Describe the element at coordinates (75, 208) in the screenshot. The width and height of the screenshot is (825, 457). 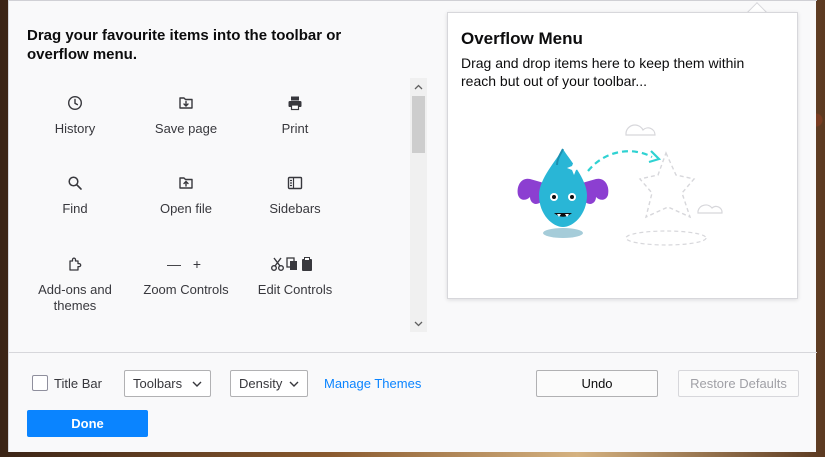
I see `palette-item-label: Find` at that location.